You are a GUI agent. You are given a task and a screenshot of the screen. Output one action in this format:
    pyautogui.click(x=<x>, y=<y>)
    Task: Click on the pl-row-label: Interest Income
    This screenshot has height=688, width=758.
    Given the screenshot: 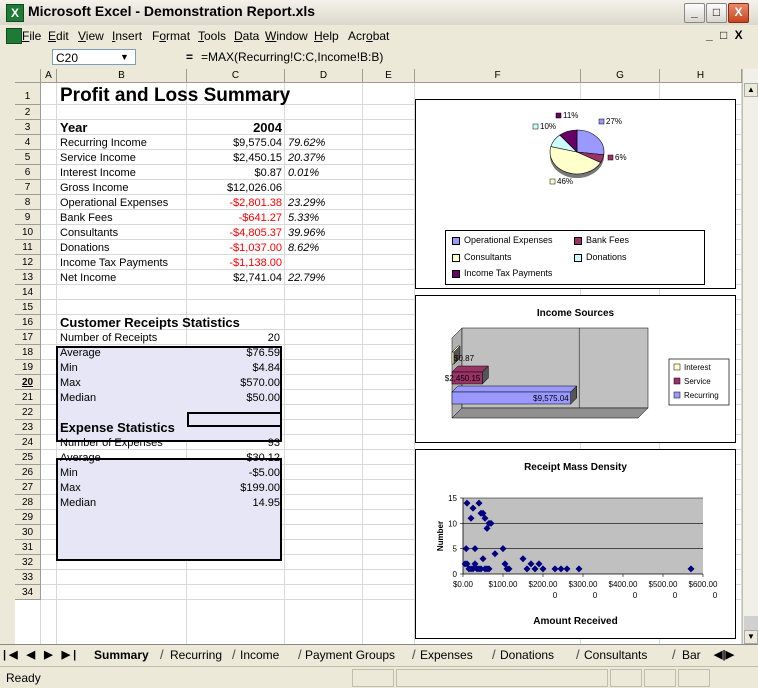 What is the action you would take?
    pyautogui.click(x=98, y=173)
    